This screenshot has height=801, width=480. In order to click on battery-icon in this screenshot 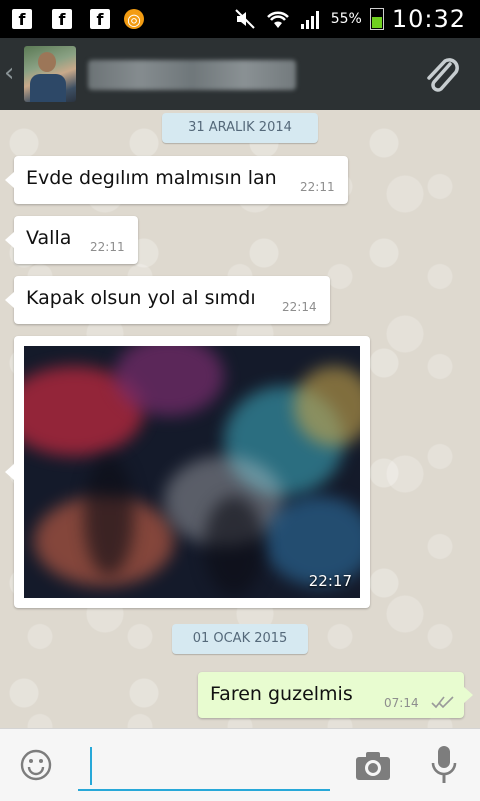, I will do `click(376, 19)`.